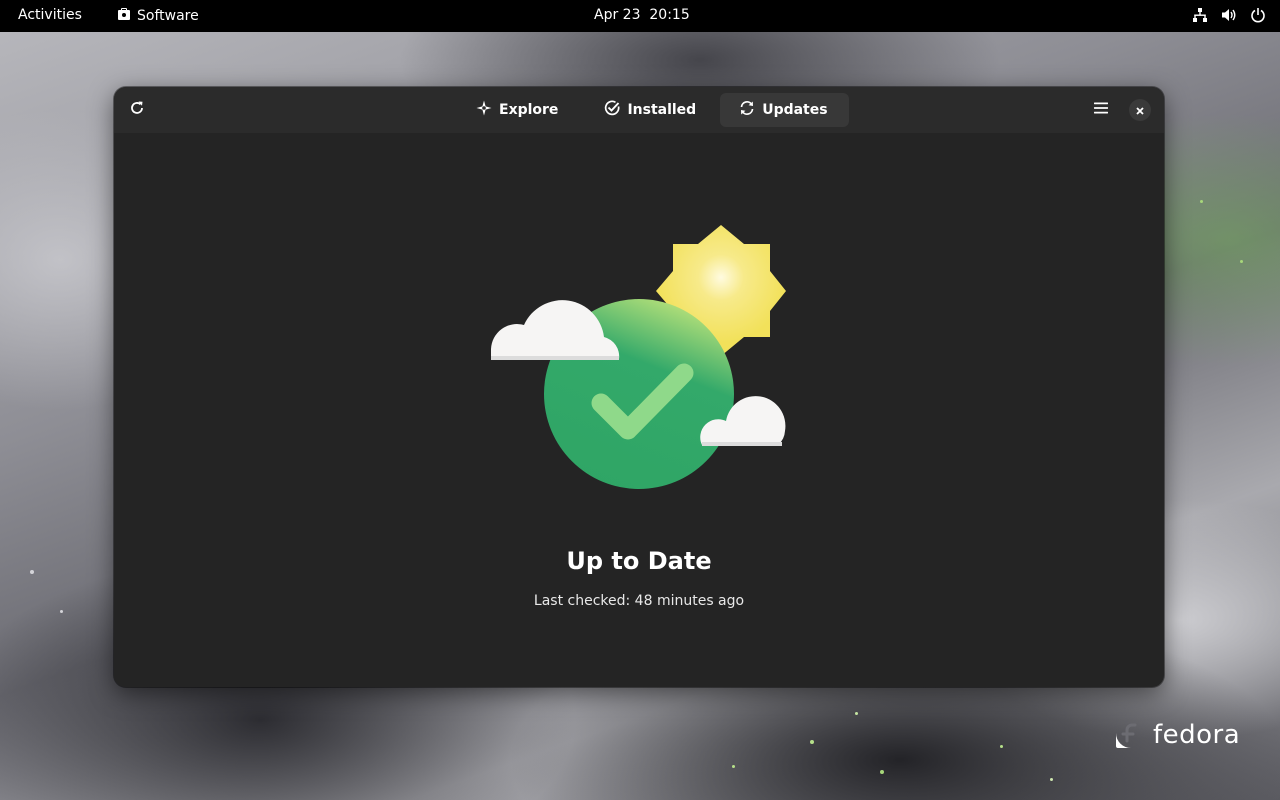  I want to click on clock: Apr 23 20:15, so click(642, 15).